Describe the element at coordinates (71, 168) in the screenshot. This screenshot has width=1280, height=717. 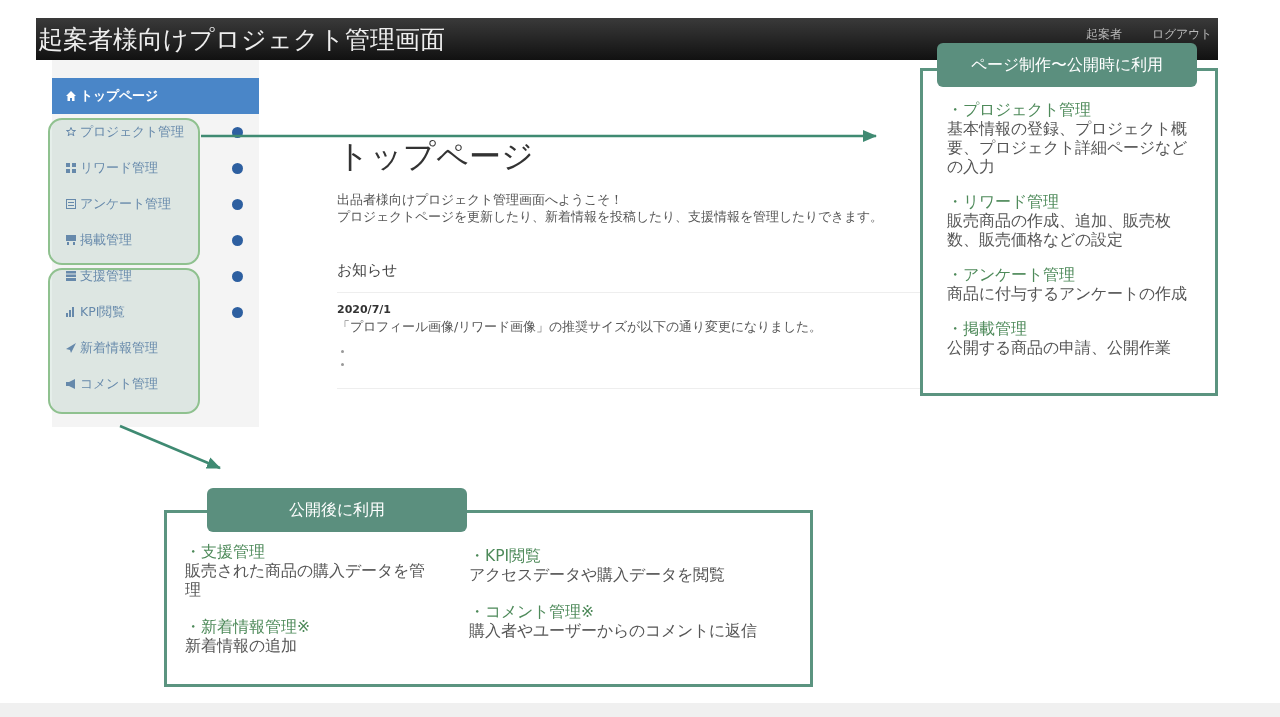
I see `gift-icon` at that location.